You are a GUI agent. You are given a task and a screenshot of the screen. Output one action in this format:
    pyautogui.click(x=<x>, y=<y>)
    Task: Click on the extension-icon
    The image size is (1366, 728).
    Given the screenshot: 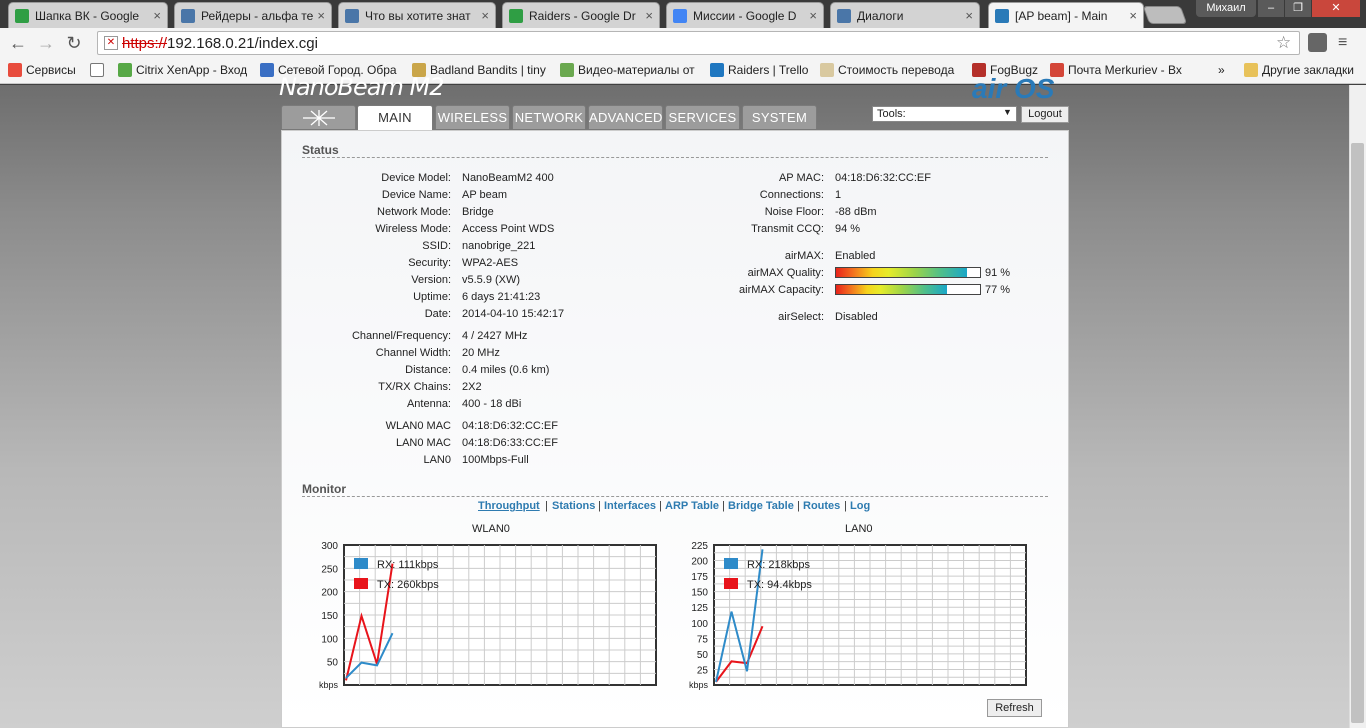 What is the action you would take?
    pyautogui.click(x=1317, y=42)
    